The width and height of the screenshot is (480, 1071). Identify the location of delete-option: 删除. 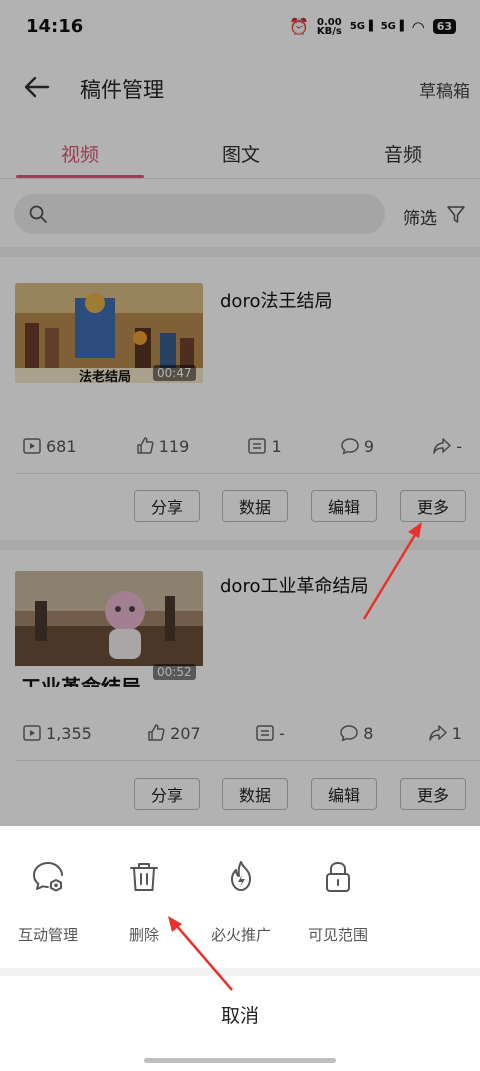
(144, 901).